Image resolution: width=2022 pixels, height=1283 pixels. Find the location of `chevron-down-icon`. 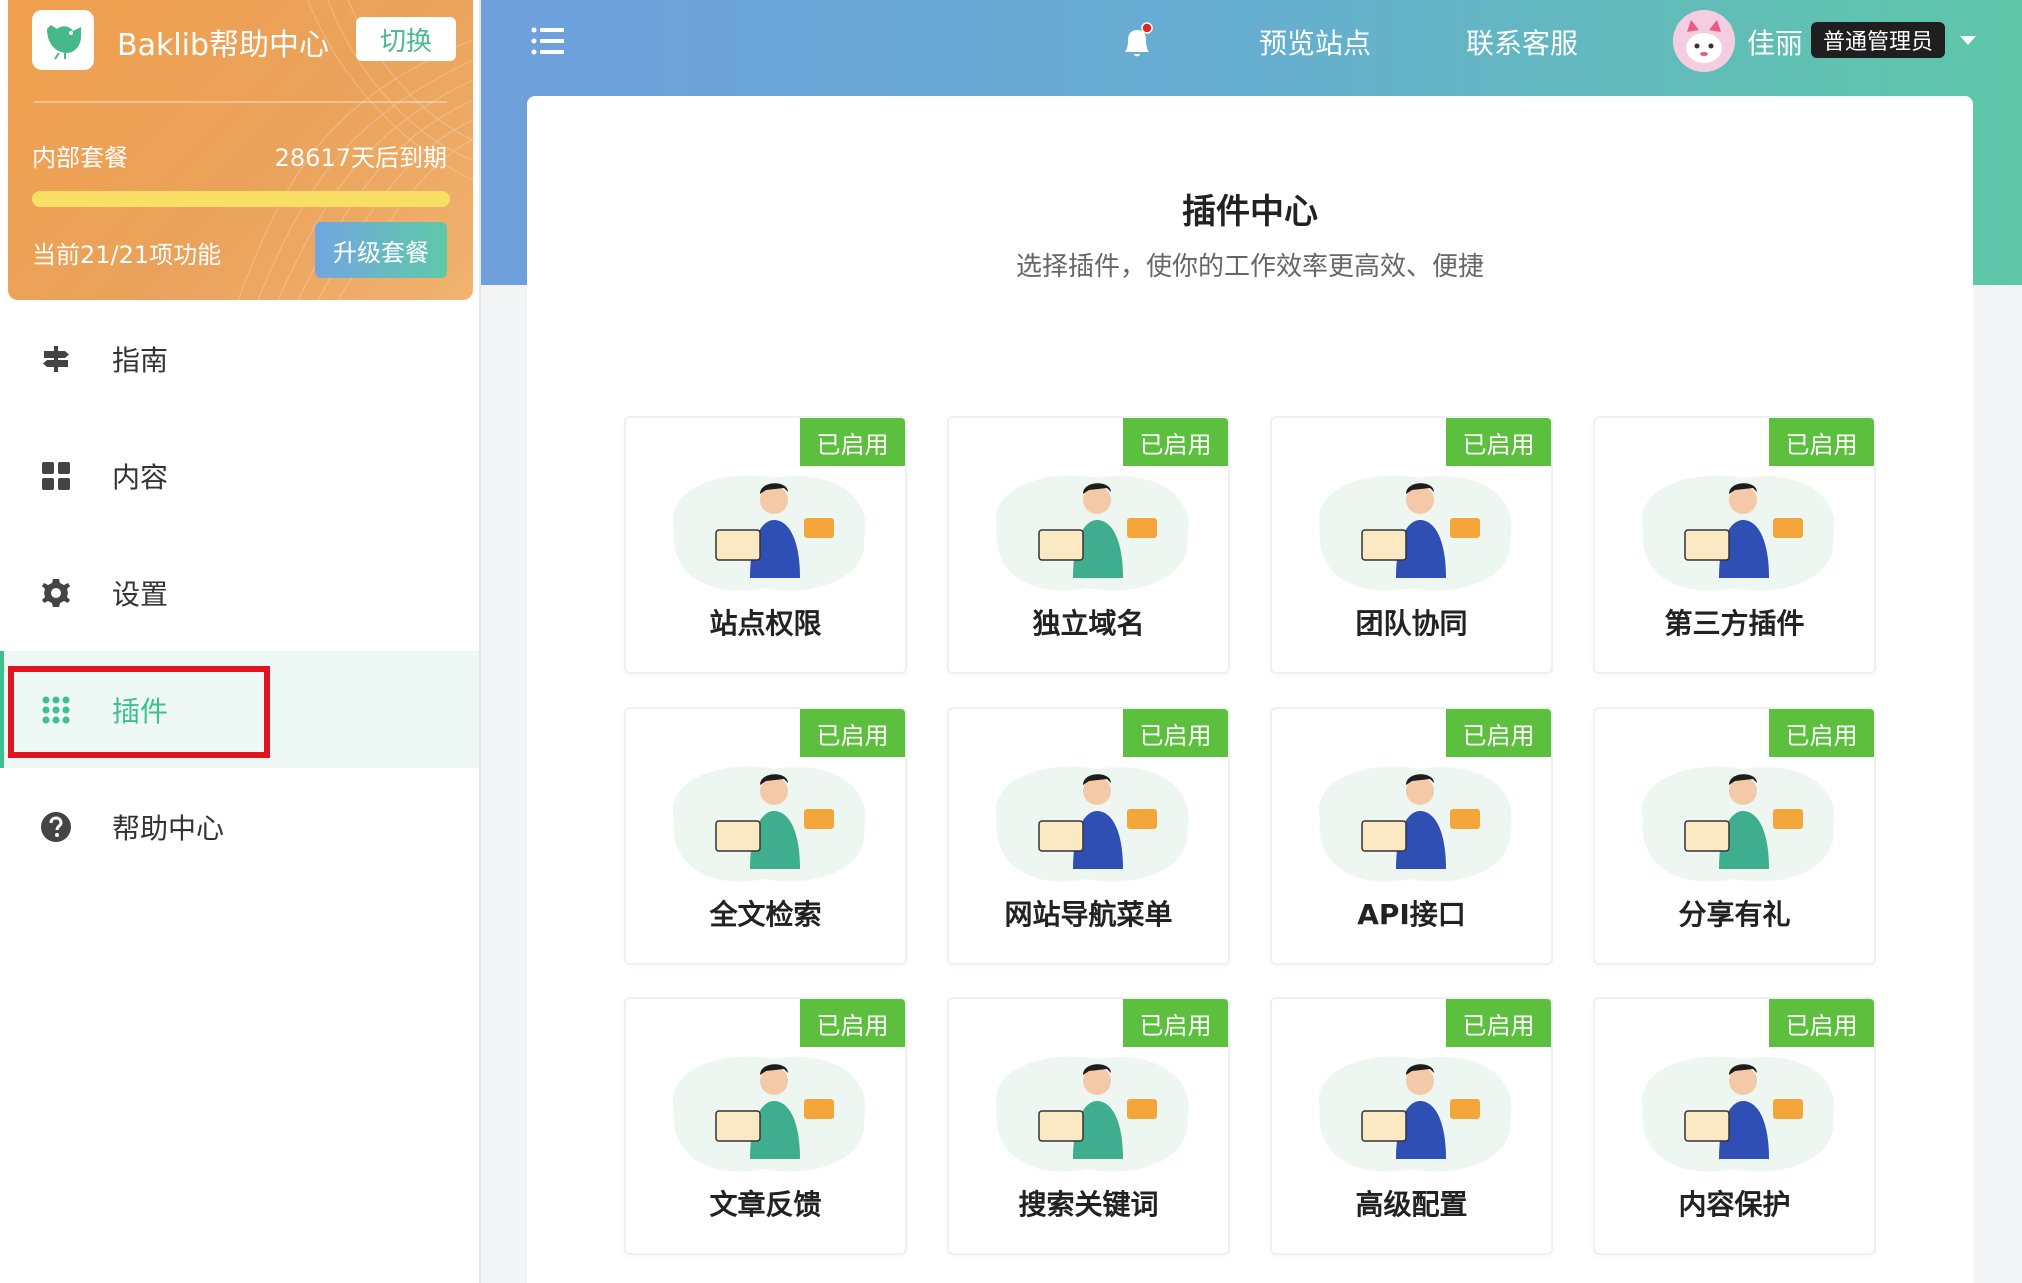

chevron-down-icon is located at coordinates (1968, 40).